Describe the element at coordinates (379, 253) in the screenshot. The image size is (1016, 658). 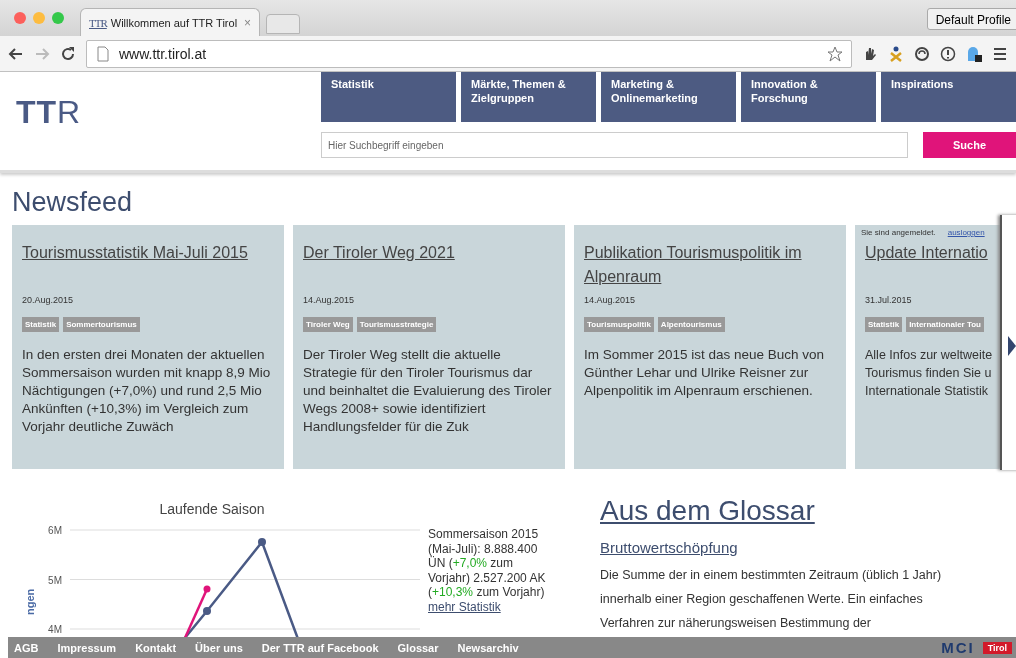
I see `news-title: Der Tiroler Weg 2021` at that location.